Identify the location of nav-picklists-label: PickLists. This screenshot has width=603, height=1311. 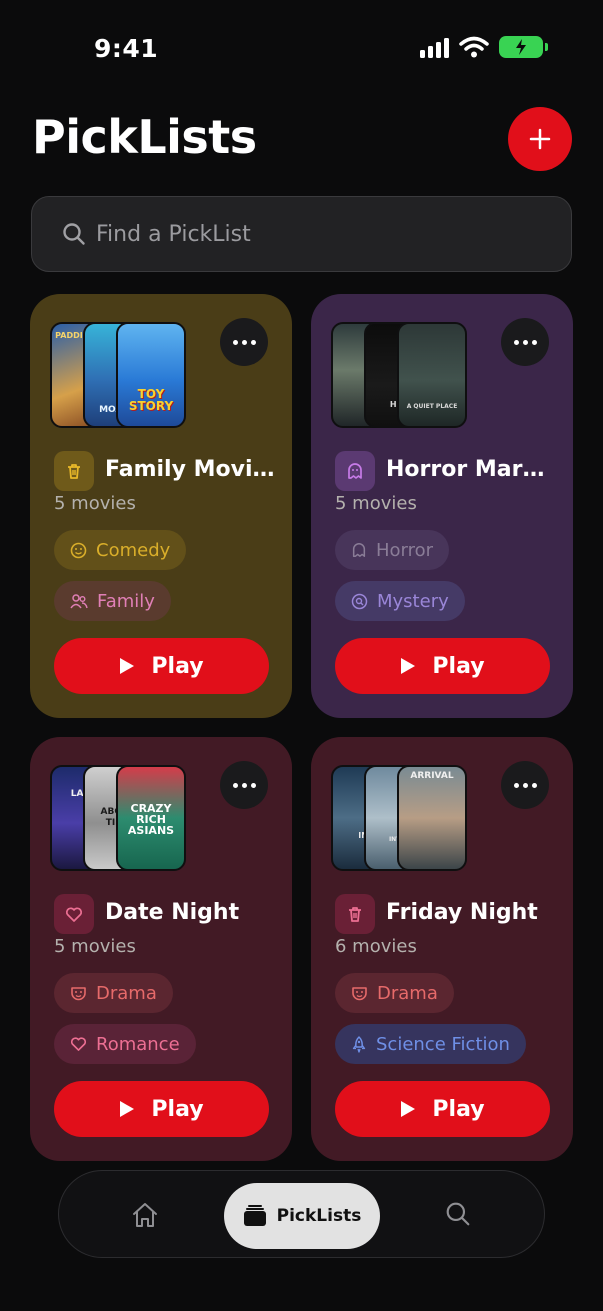
(319, 1216).